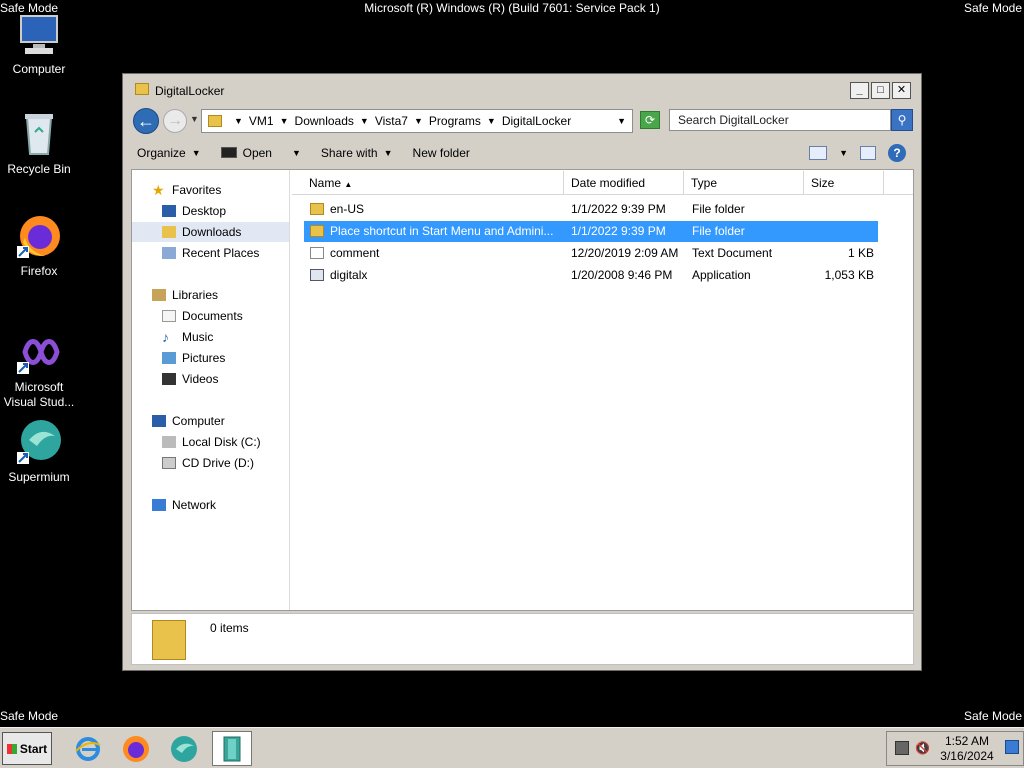  Describe the element at coordinates (39, 442) in the screenshot. I see `supermium-icon` at that location.